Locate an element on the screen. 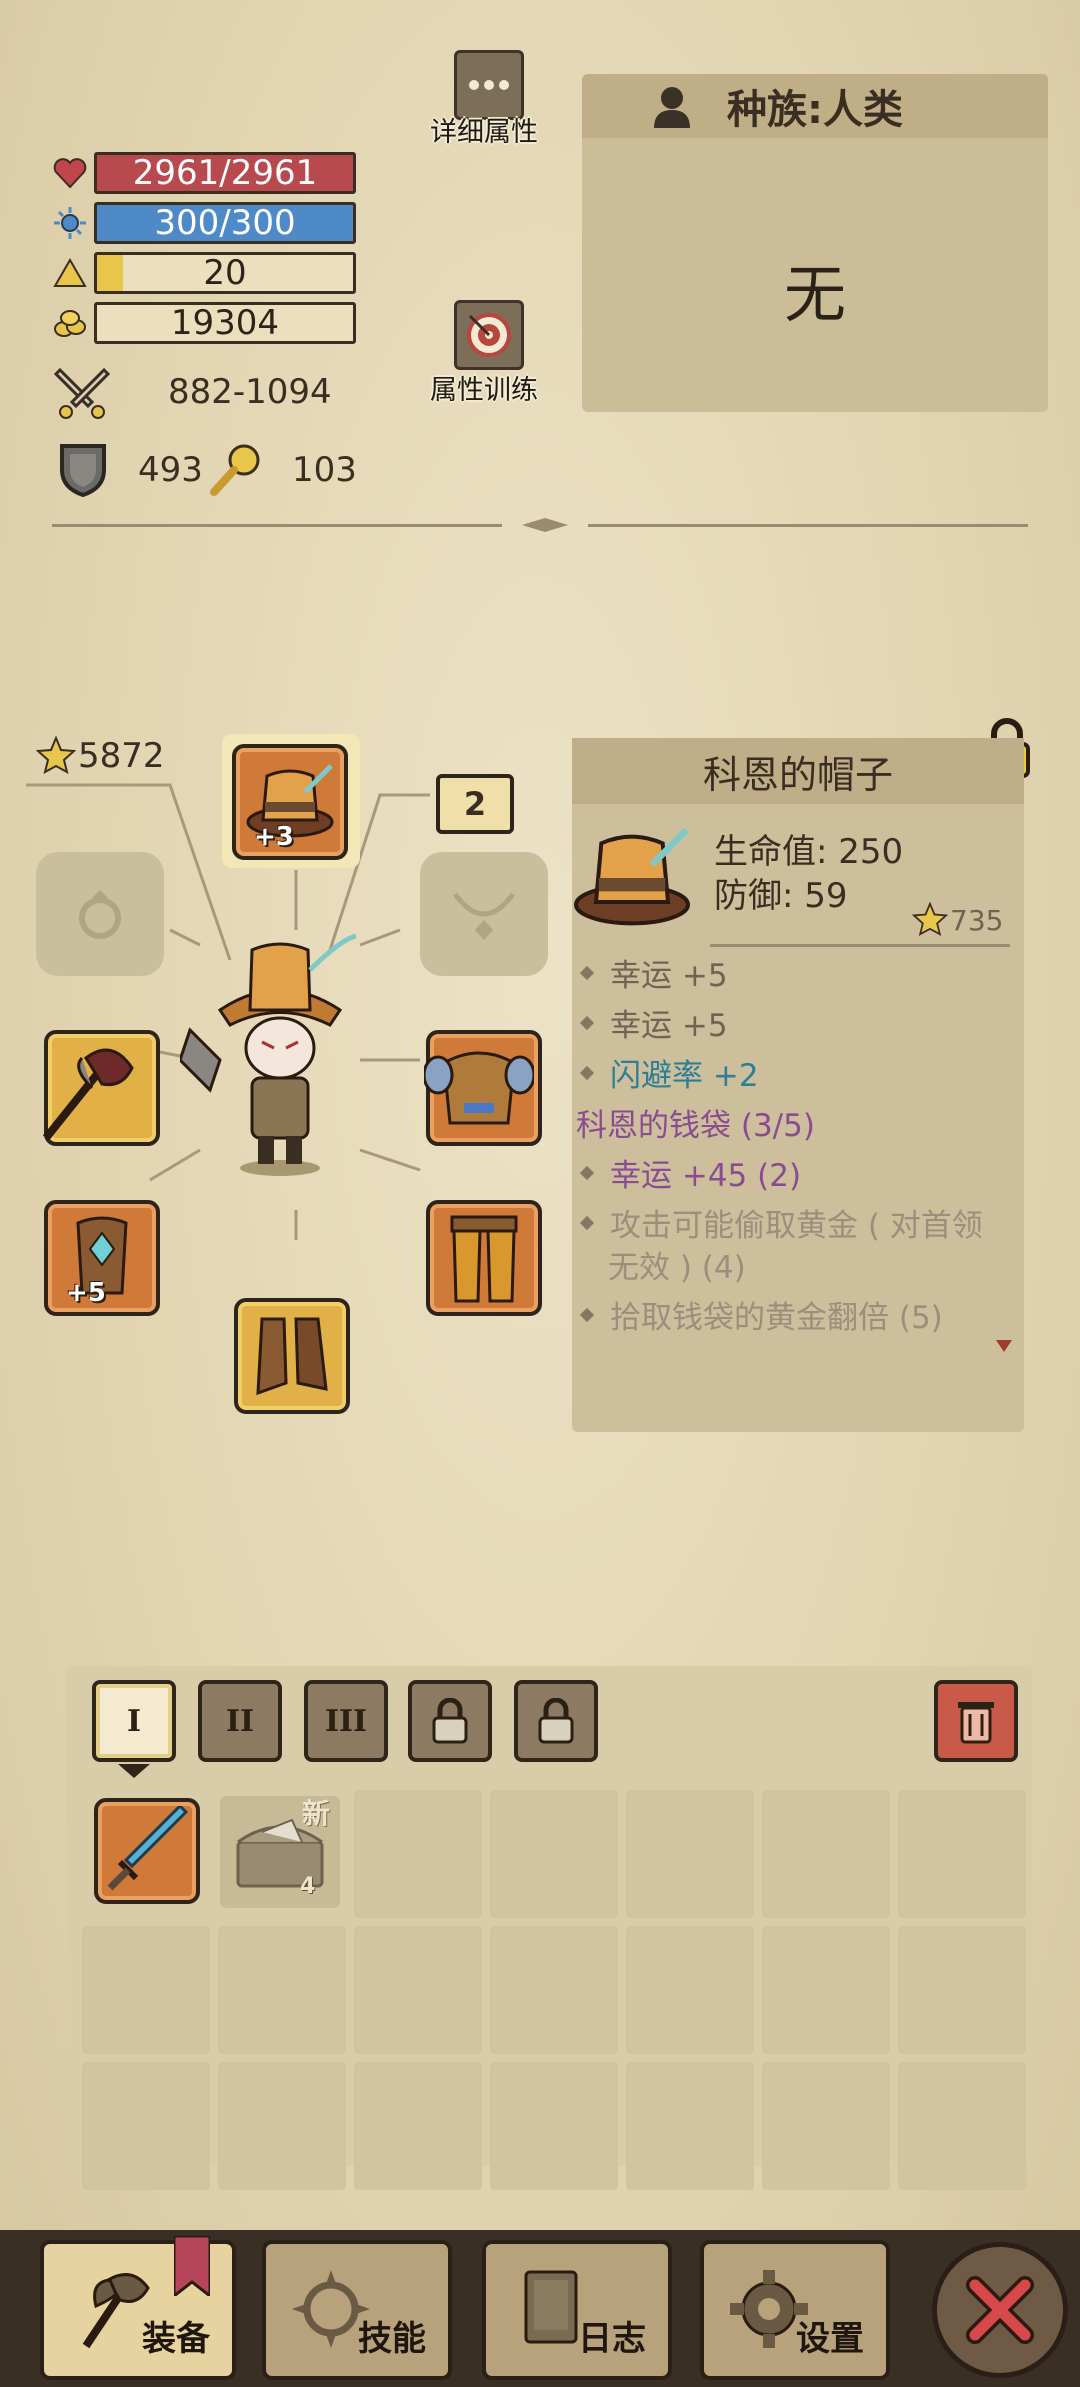 The width and height of the screenshot is (1080, 2387). close-icon is located at coordinates (1000, 2310).